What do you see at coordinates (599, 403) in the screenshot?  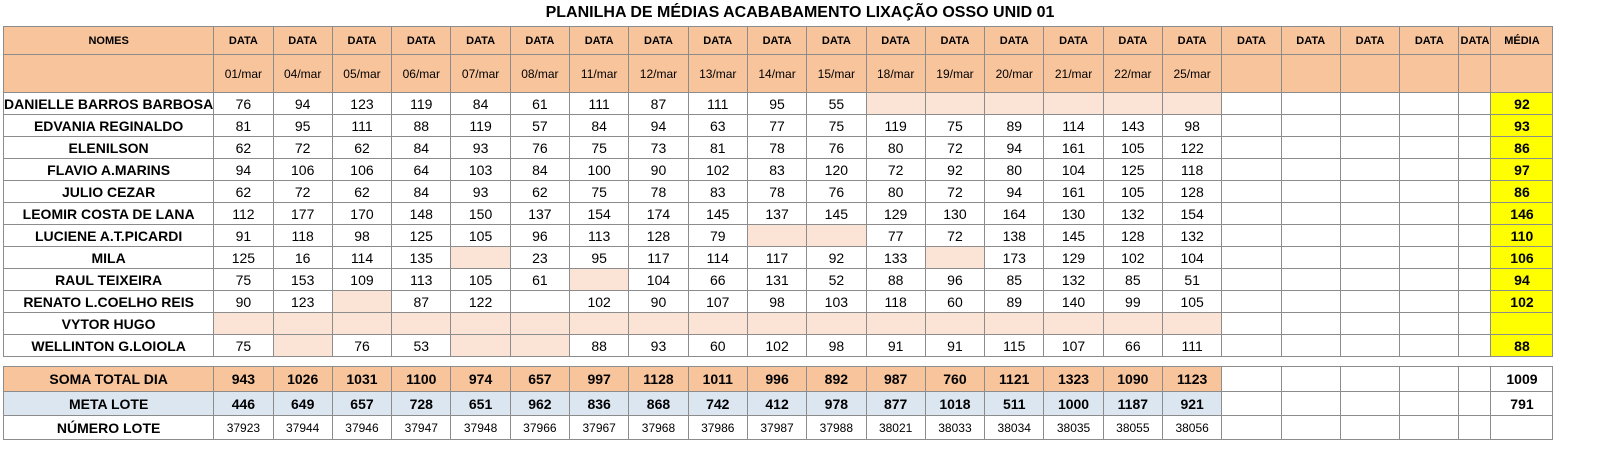 I see `meta-value: 836` at bounding box center [599, 403].